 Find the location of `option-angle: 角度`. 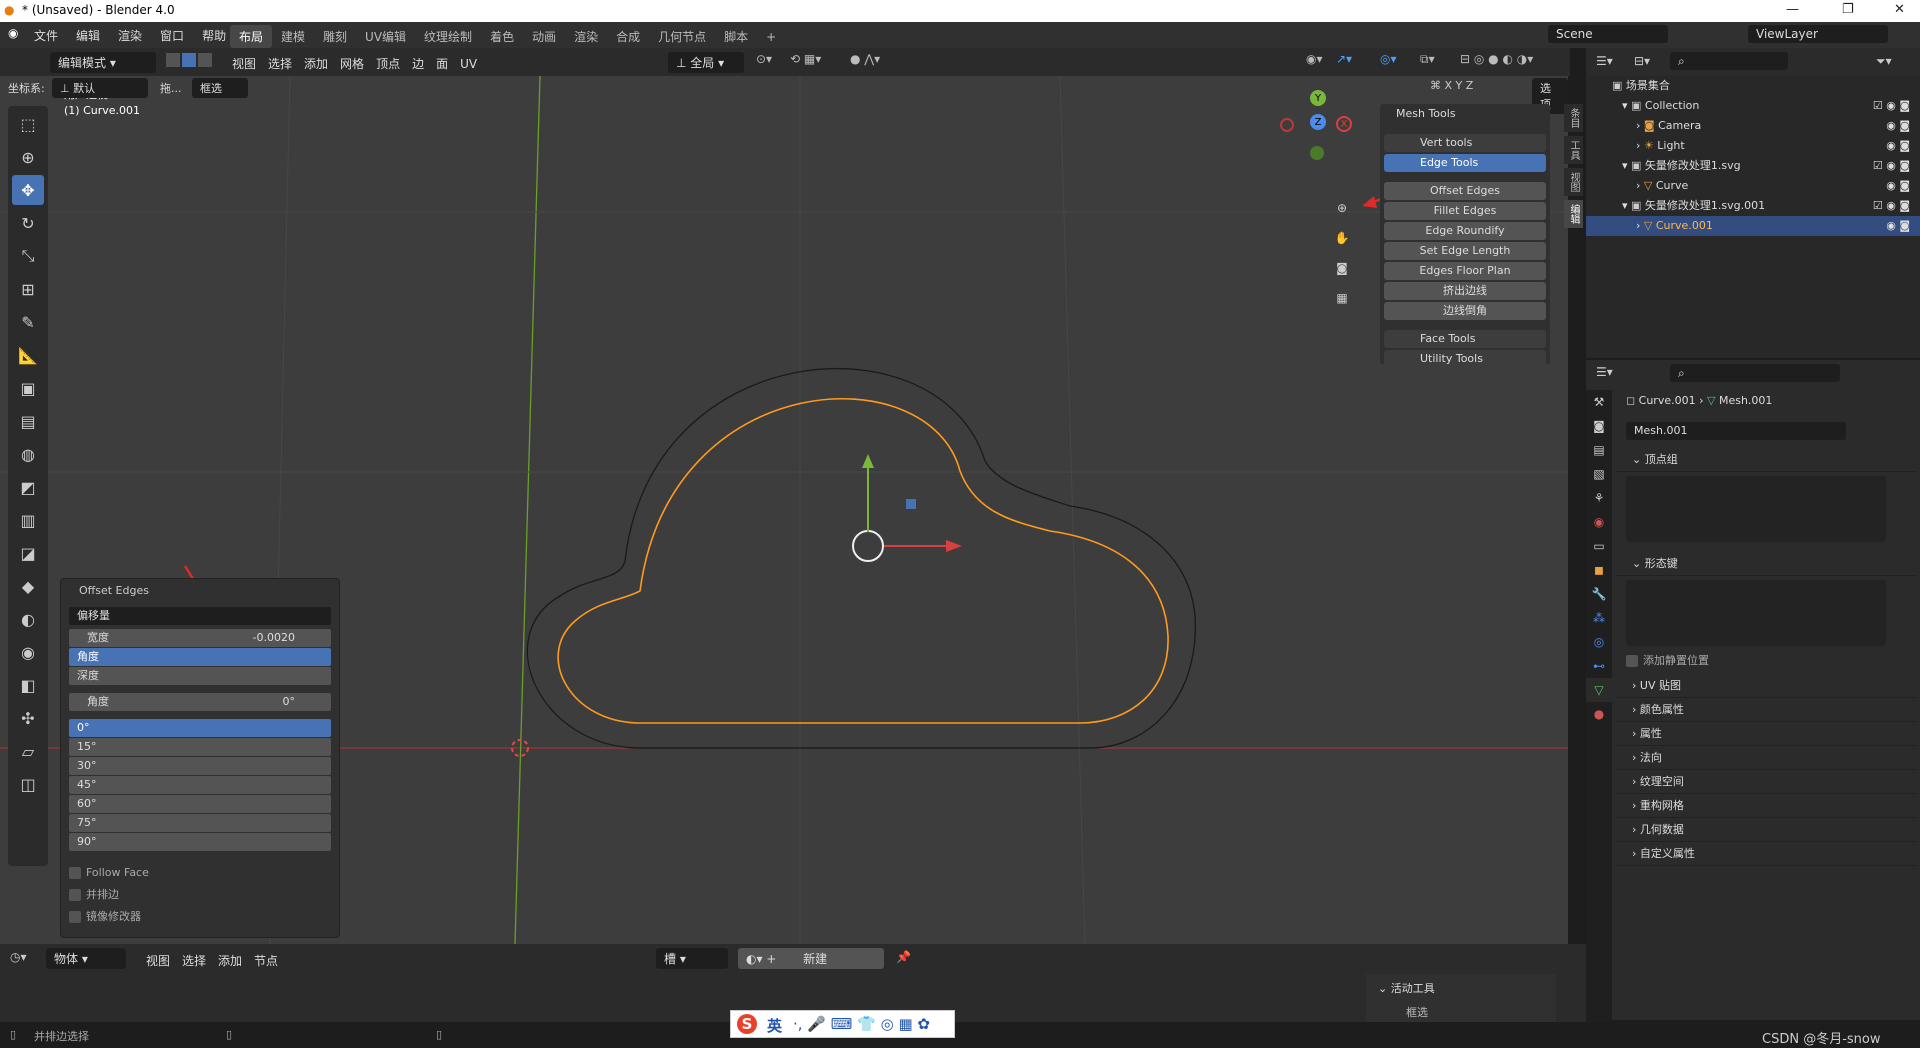

option-angle: 角度 is located at coordinates (200, 657).